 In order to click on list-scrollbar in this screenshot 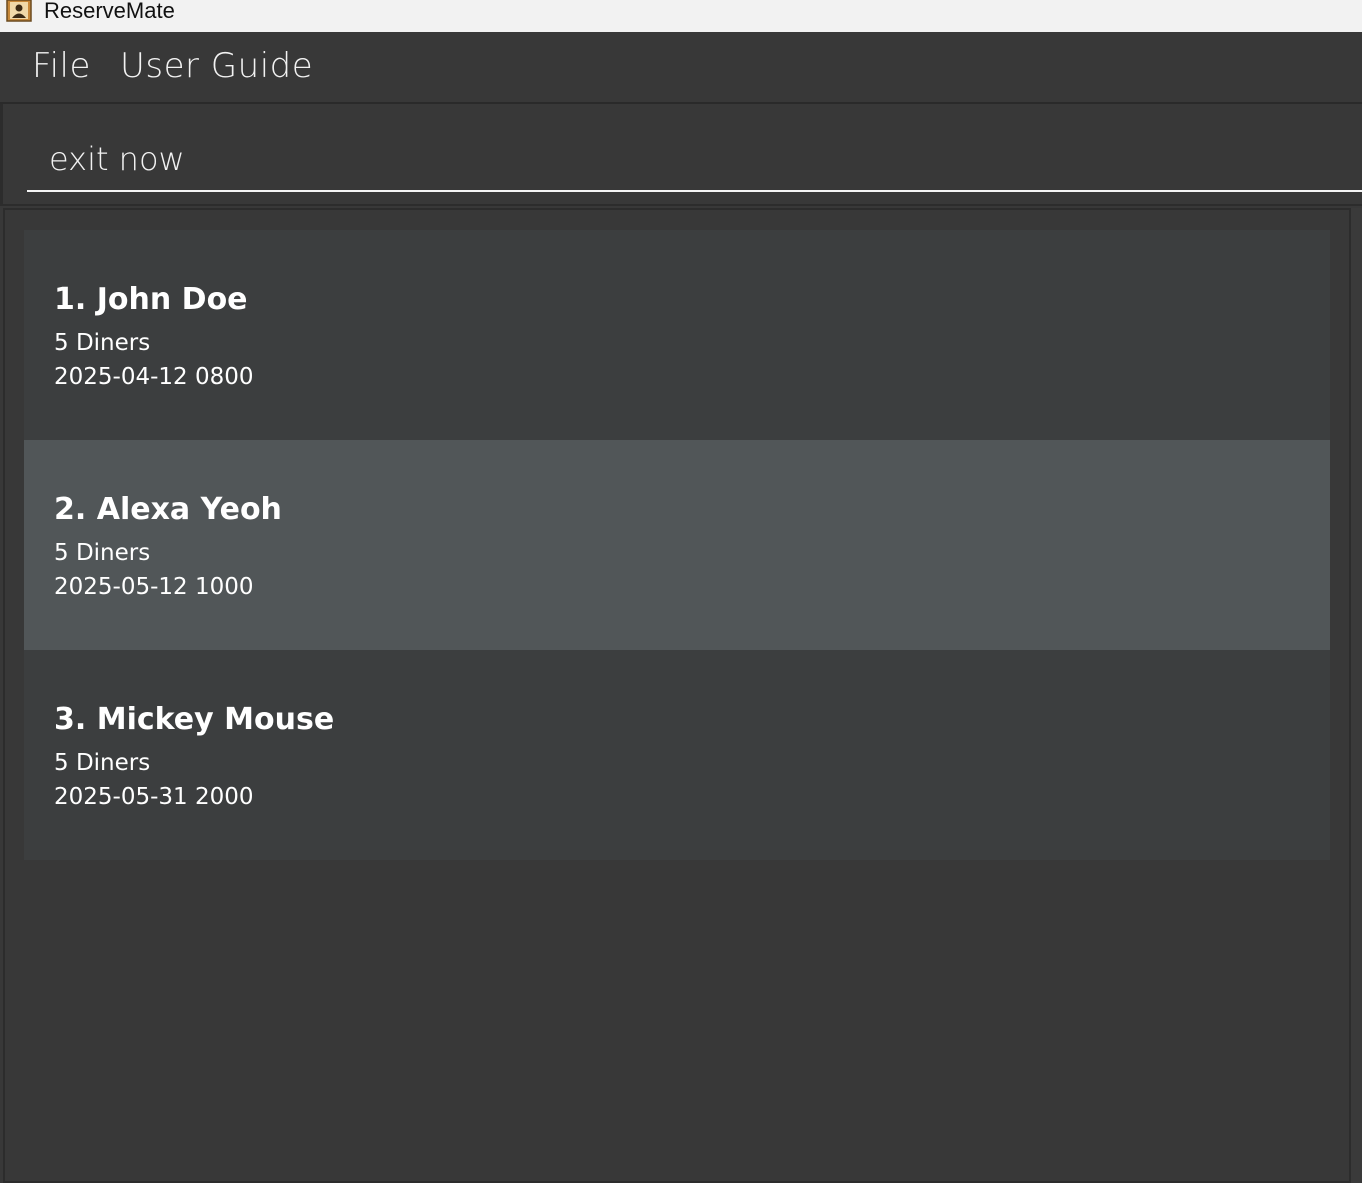, I will do `click(1356, 695)`.